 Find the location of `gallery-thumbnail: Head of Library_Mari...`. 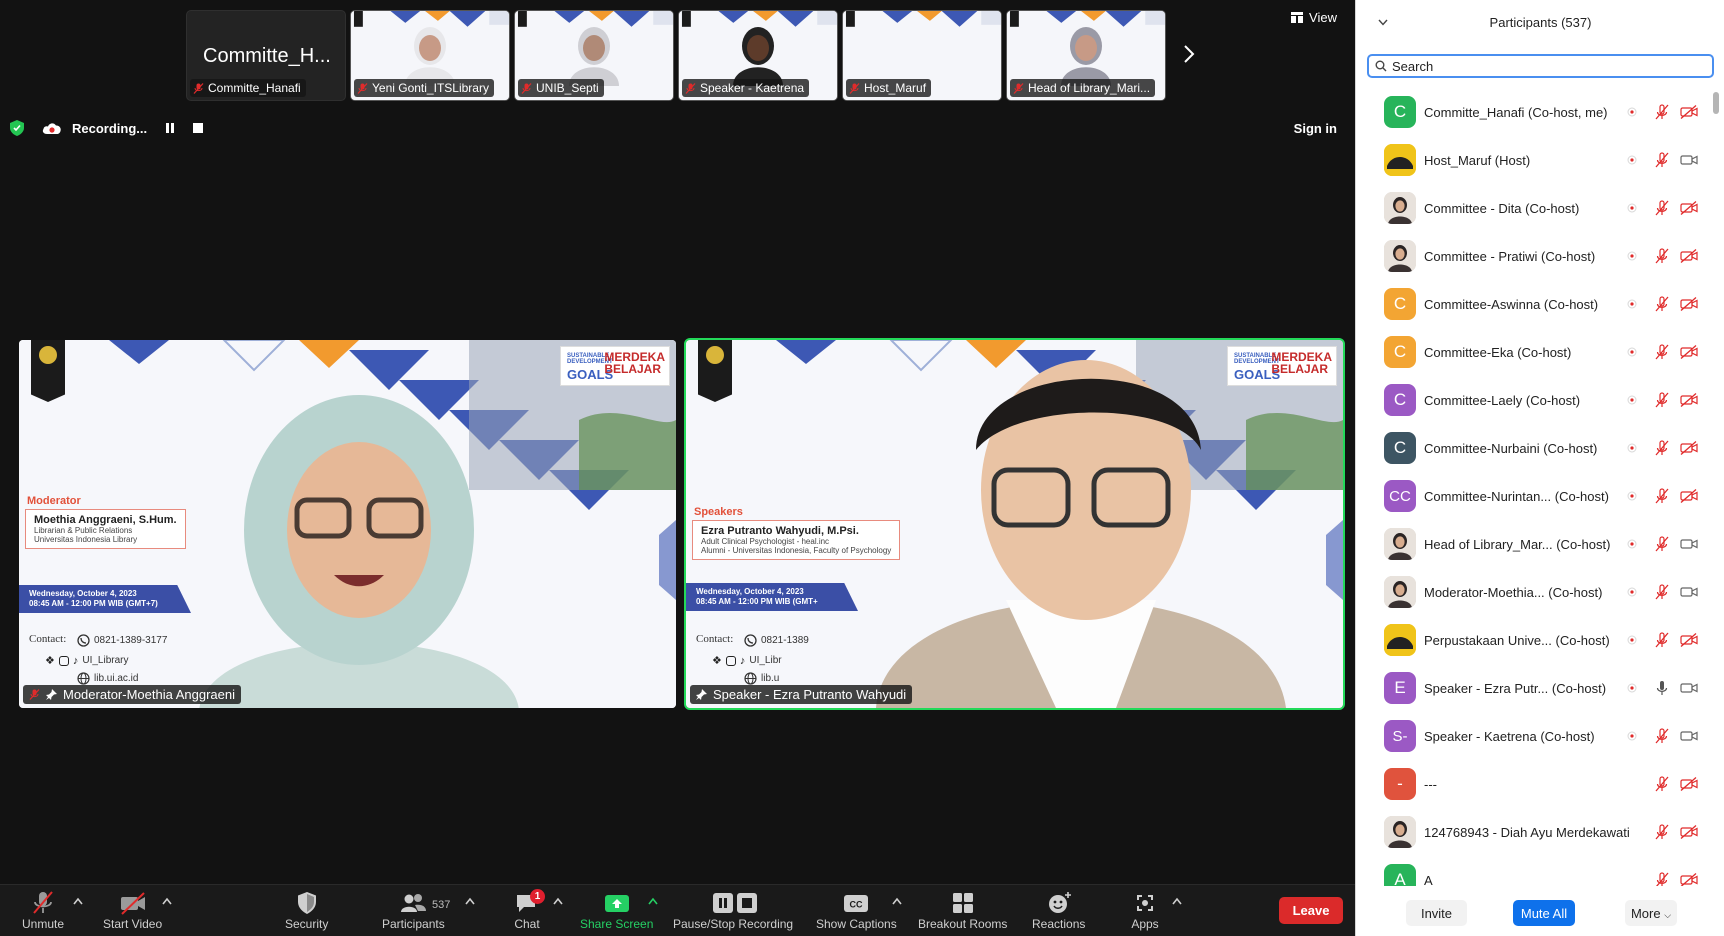

gallery-thumbnail: Head of Library_Mari... is located at coordinates (1086, 55).